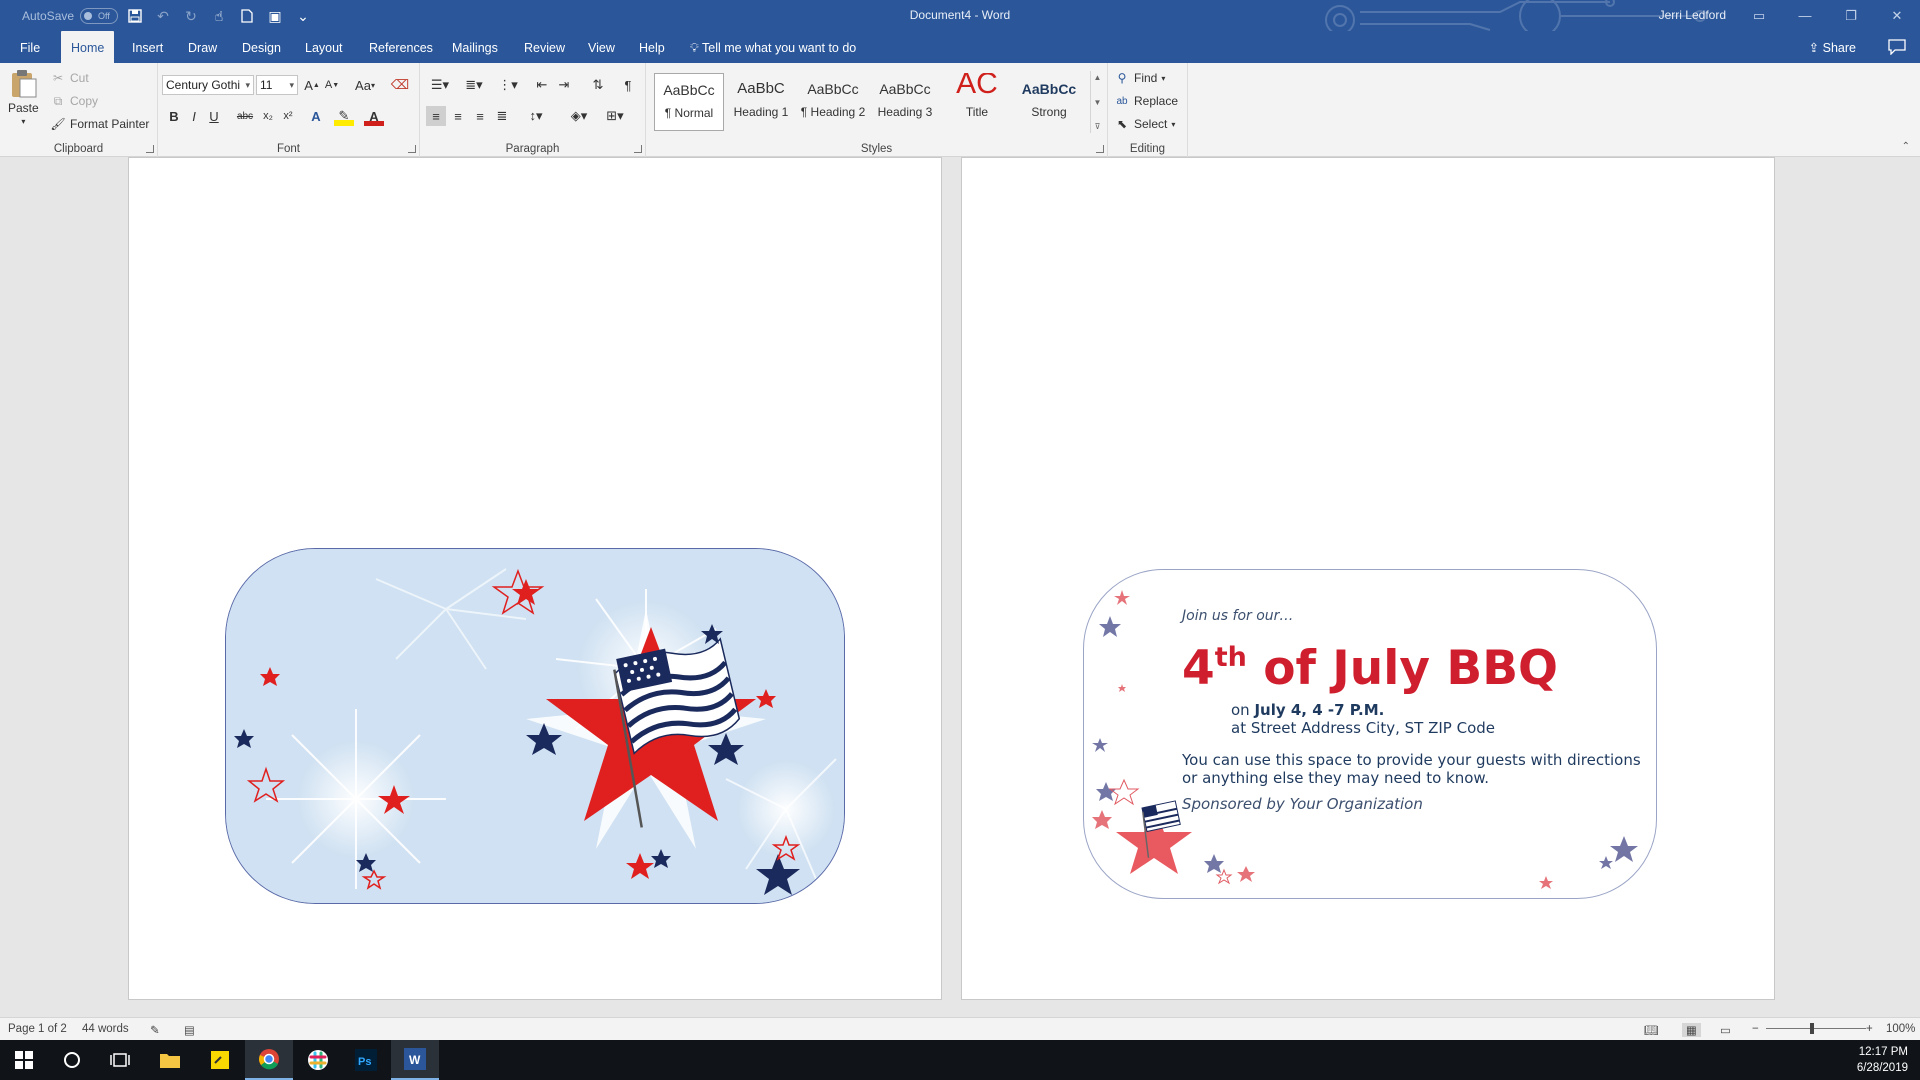 The width and height of the screenshot is (1920, 1080). I want to click on sort-icon: ⇅, so click(598, 85).